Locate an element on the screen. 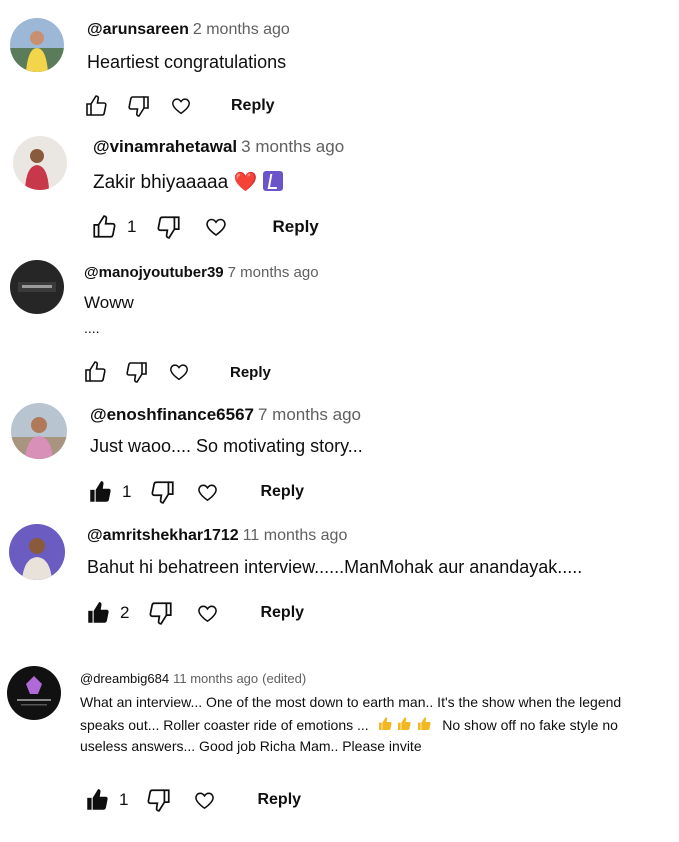 The width and height of the screenshot is (679, 842). edited-label: (edited) is located at coordinates (284, 678).